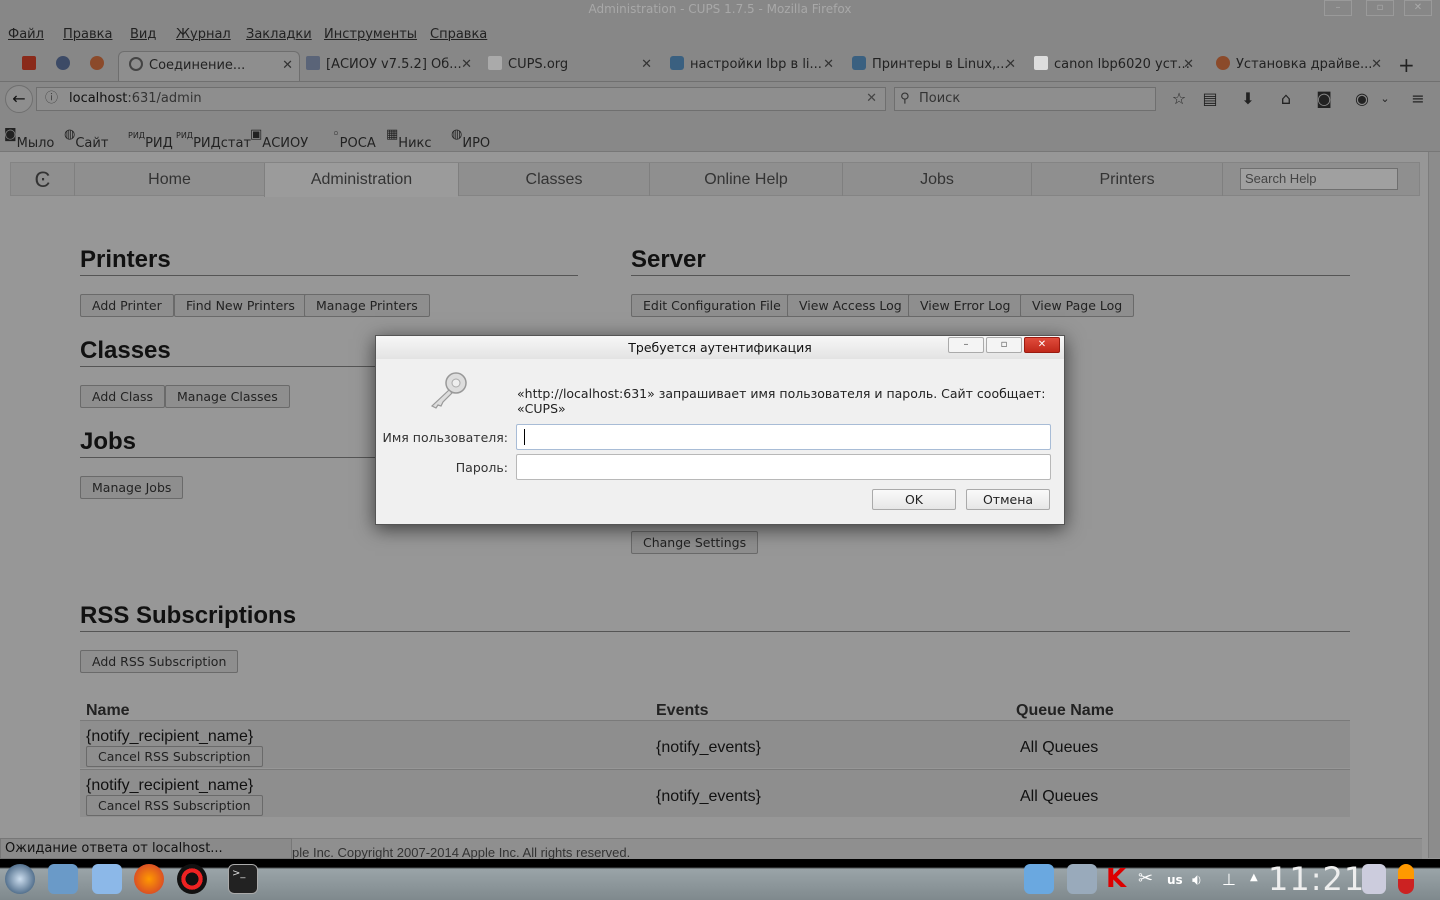  I want to click on view-page-log-button: View Page Log, so click(1077, 305).